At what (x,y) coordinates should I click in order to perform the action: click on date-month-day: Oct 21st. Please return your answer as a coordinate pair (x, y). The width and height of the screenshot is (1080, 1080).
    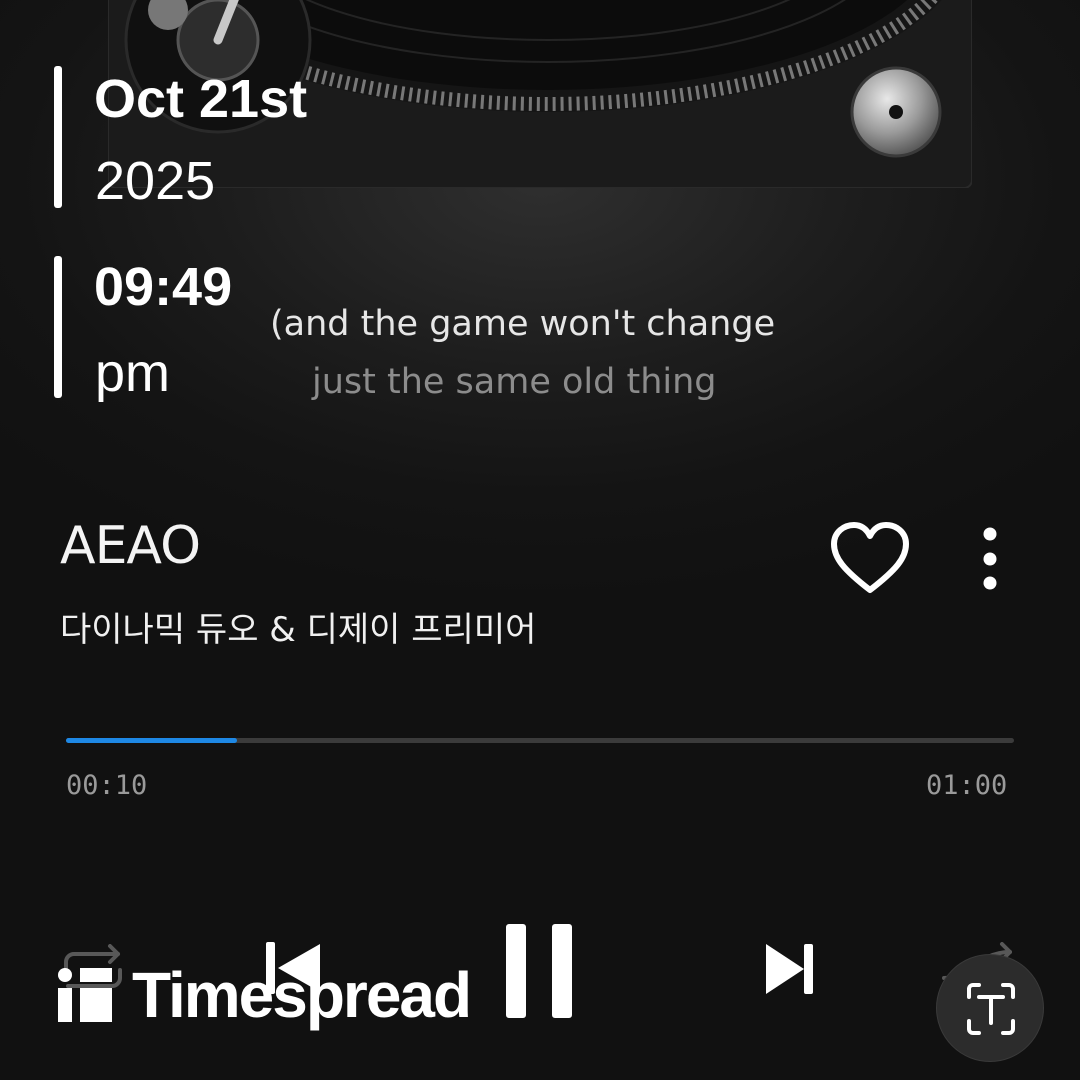
    Looking at the image, I should click on (201, 99).